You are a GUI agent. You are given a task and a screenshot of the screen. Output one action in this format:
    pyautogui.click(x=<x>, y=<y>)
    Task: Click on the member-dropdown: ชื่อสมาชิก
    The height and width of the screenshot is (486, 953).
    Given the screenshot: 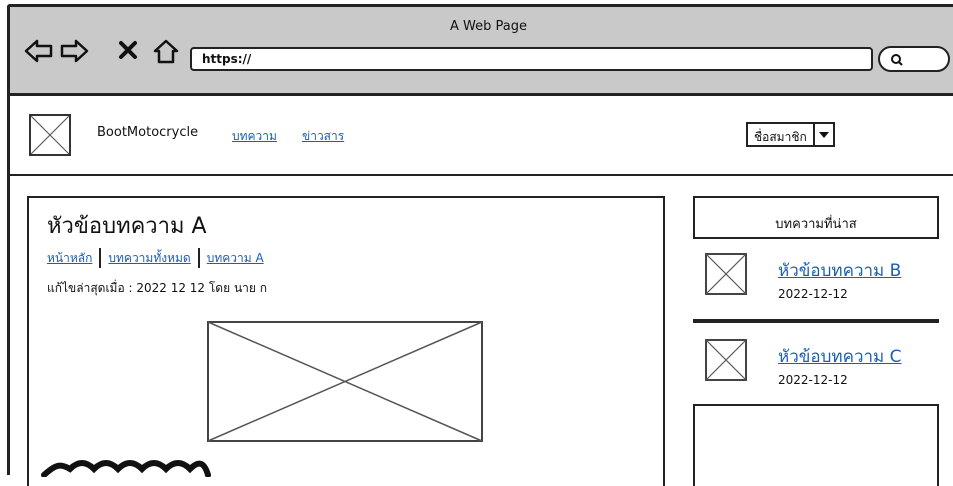 What is the action you would take?
    pyautogui.click(x=790, y=134)
    